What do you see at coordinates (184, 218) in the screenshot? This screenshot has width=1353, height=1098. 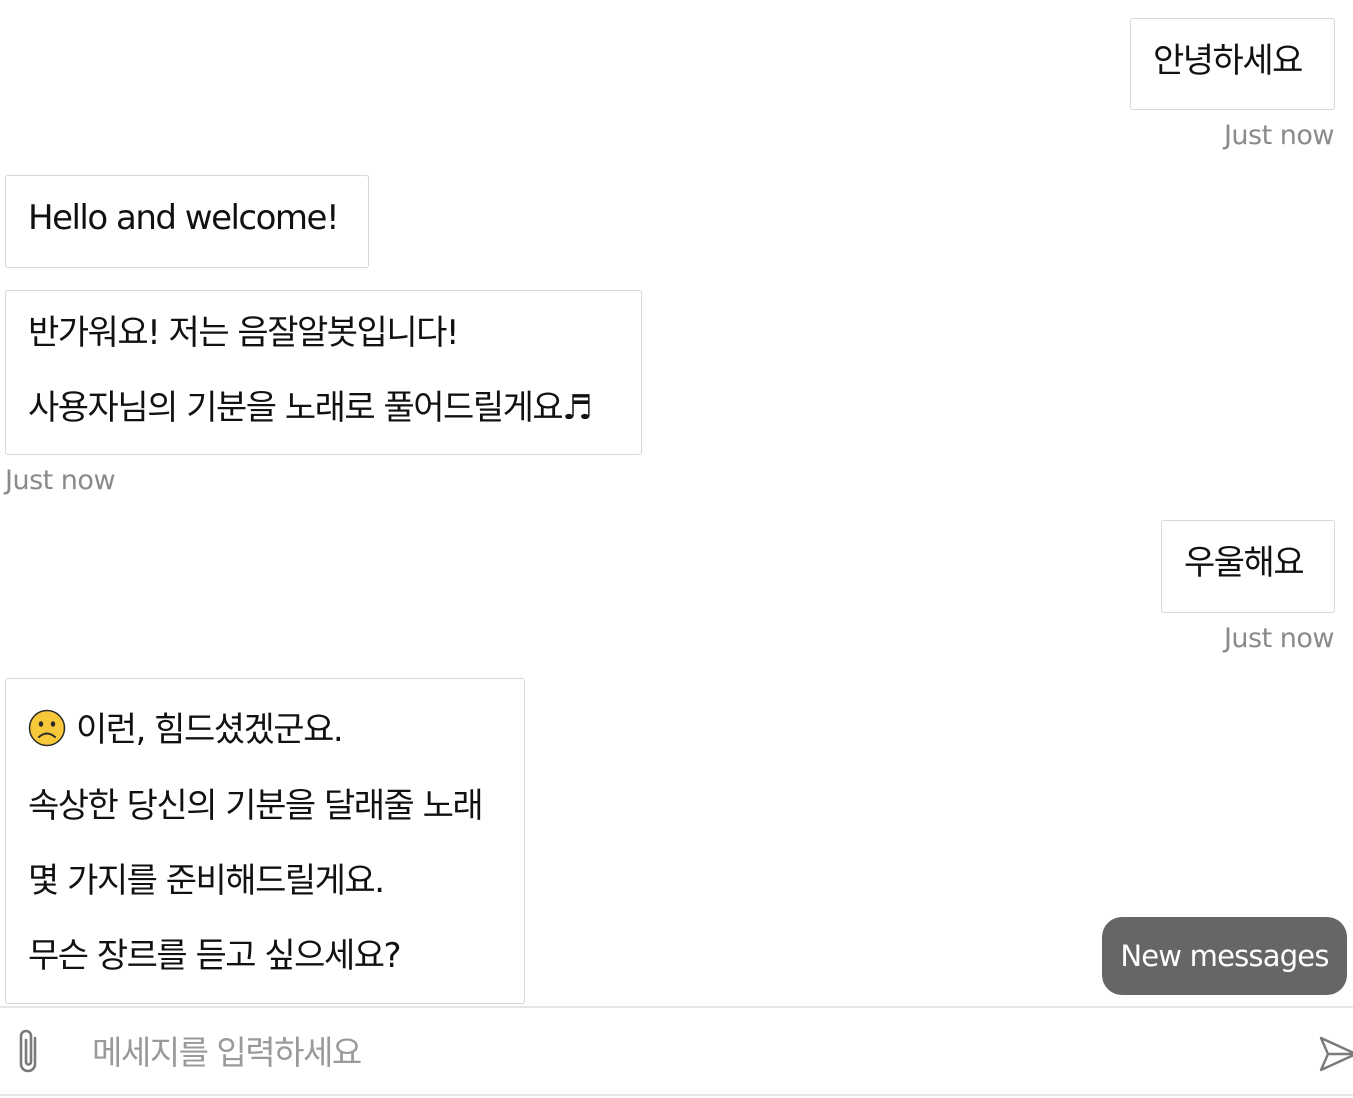 I see `message-text: Hello and welcome!` at bounding box center [184, 218].